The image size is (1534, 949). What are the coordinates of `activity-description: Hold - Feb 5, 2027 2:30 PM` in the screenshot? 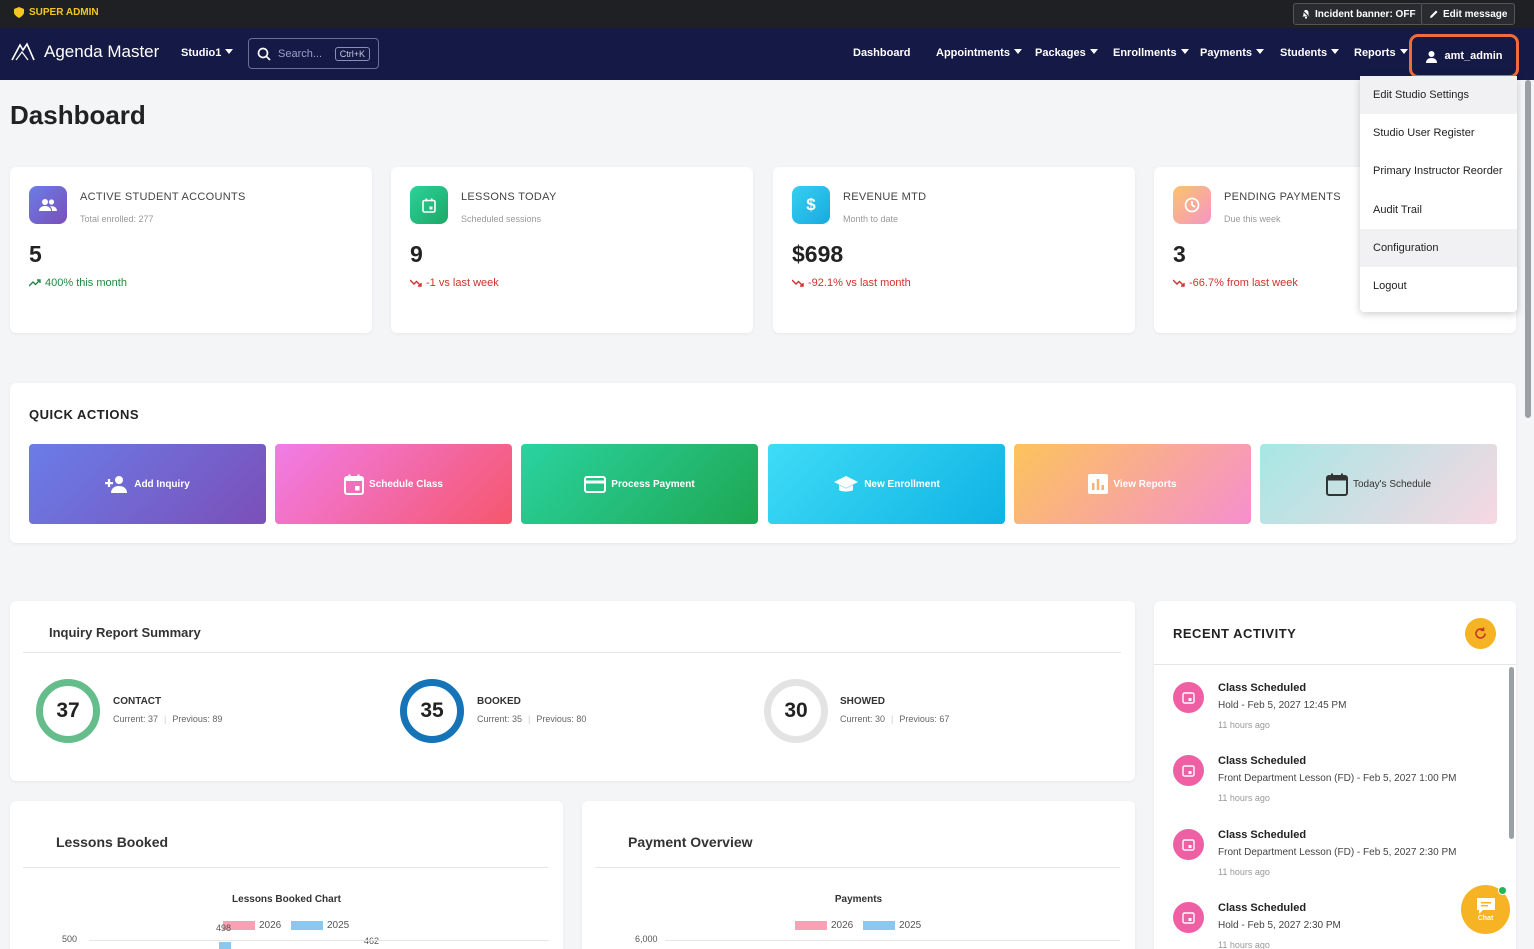 It's located at (1279, 925).